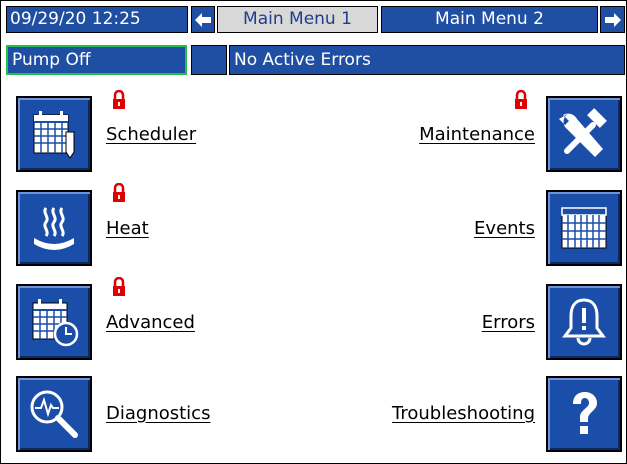 The height and width of the screenshot is (464, 627). Describe the element at coordinates (427, 60) in the screenshot. I see `errors-status: No Active Errors` at that location.